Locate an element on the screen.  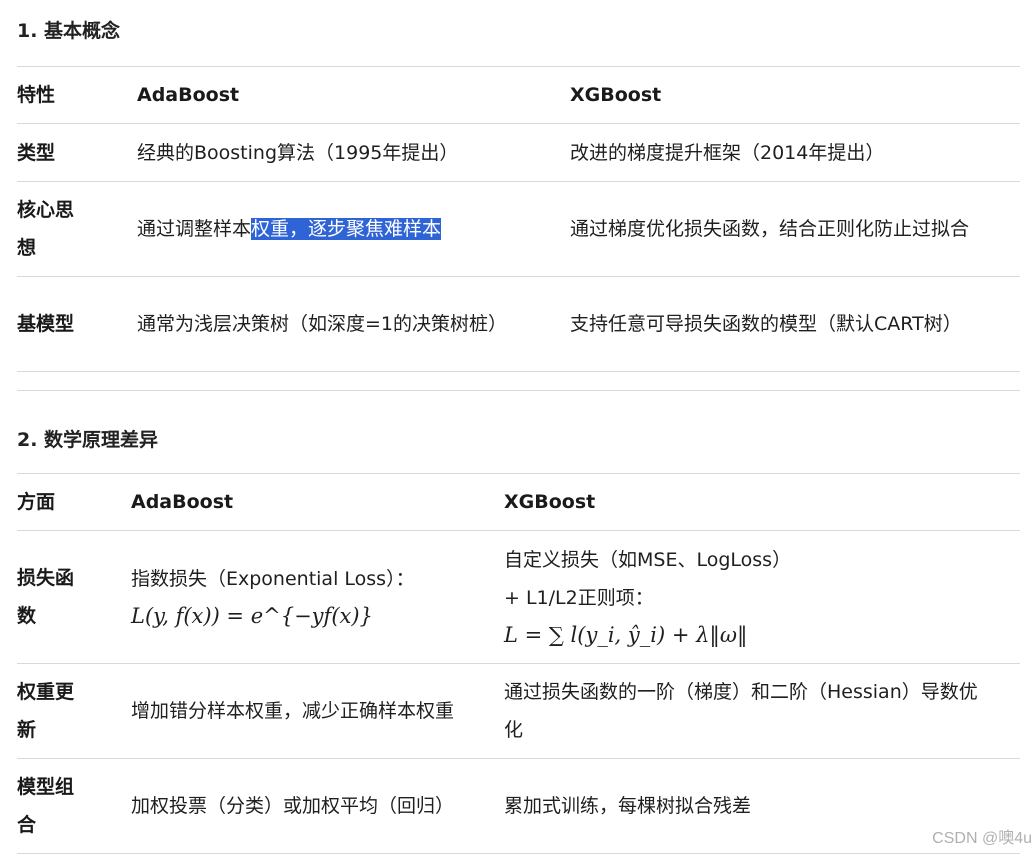
row-label: 权重更新 is located at coordinates (74, 711).